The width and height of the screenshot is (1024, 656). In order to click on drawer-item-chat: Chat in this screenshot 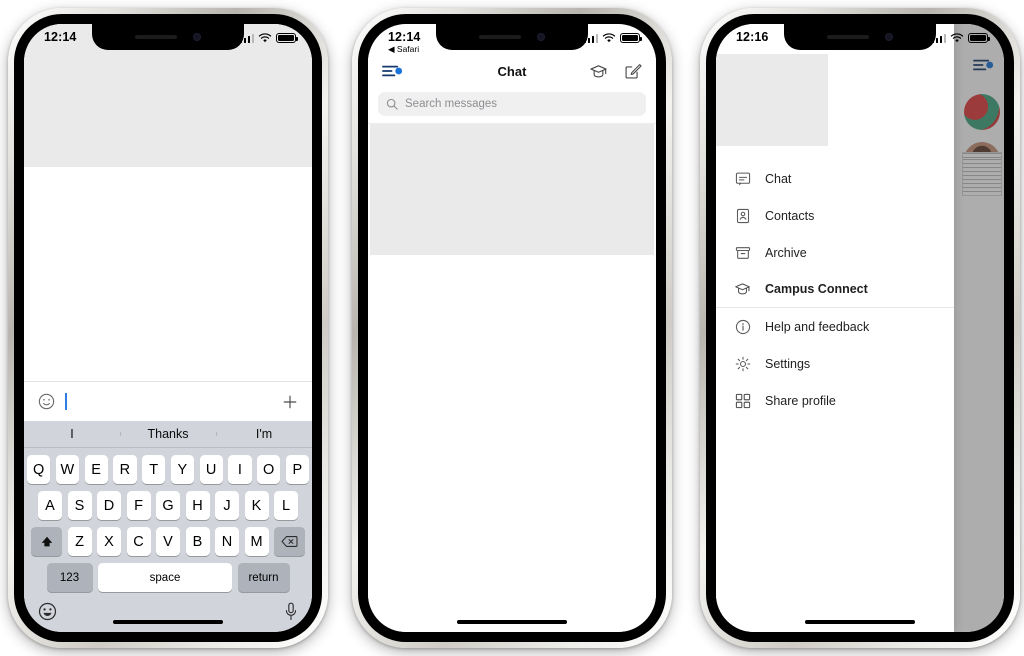, I will do `click(835, 178)`.